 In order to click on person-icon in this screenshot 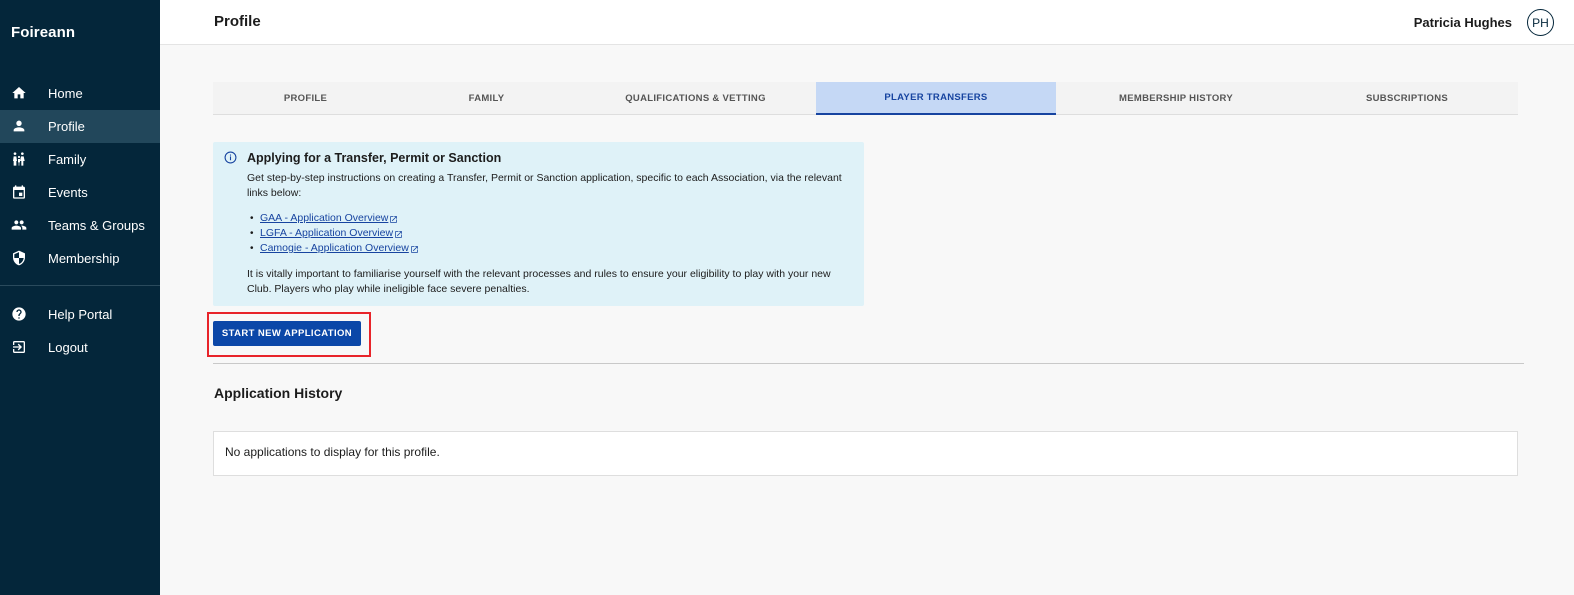, I will do `click(19, 126)`.